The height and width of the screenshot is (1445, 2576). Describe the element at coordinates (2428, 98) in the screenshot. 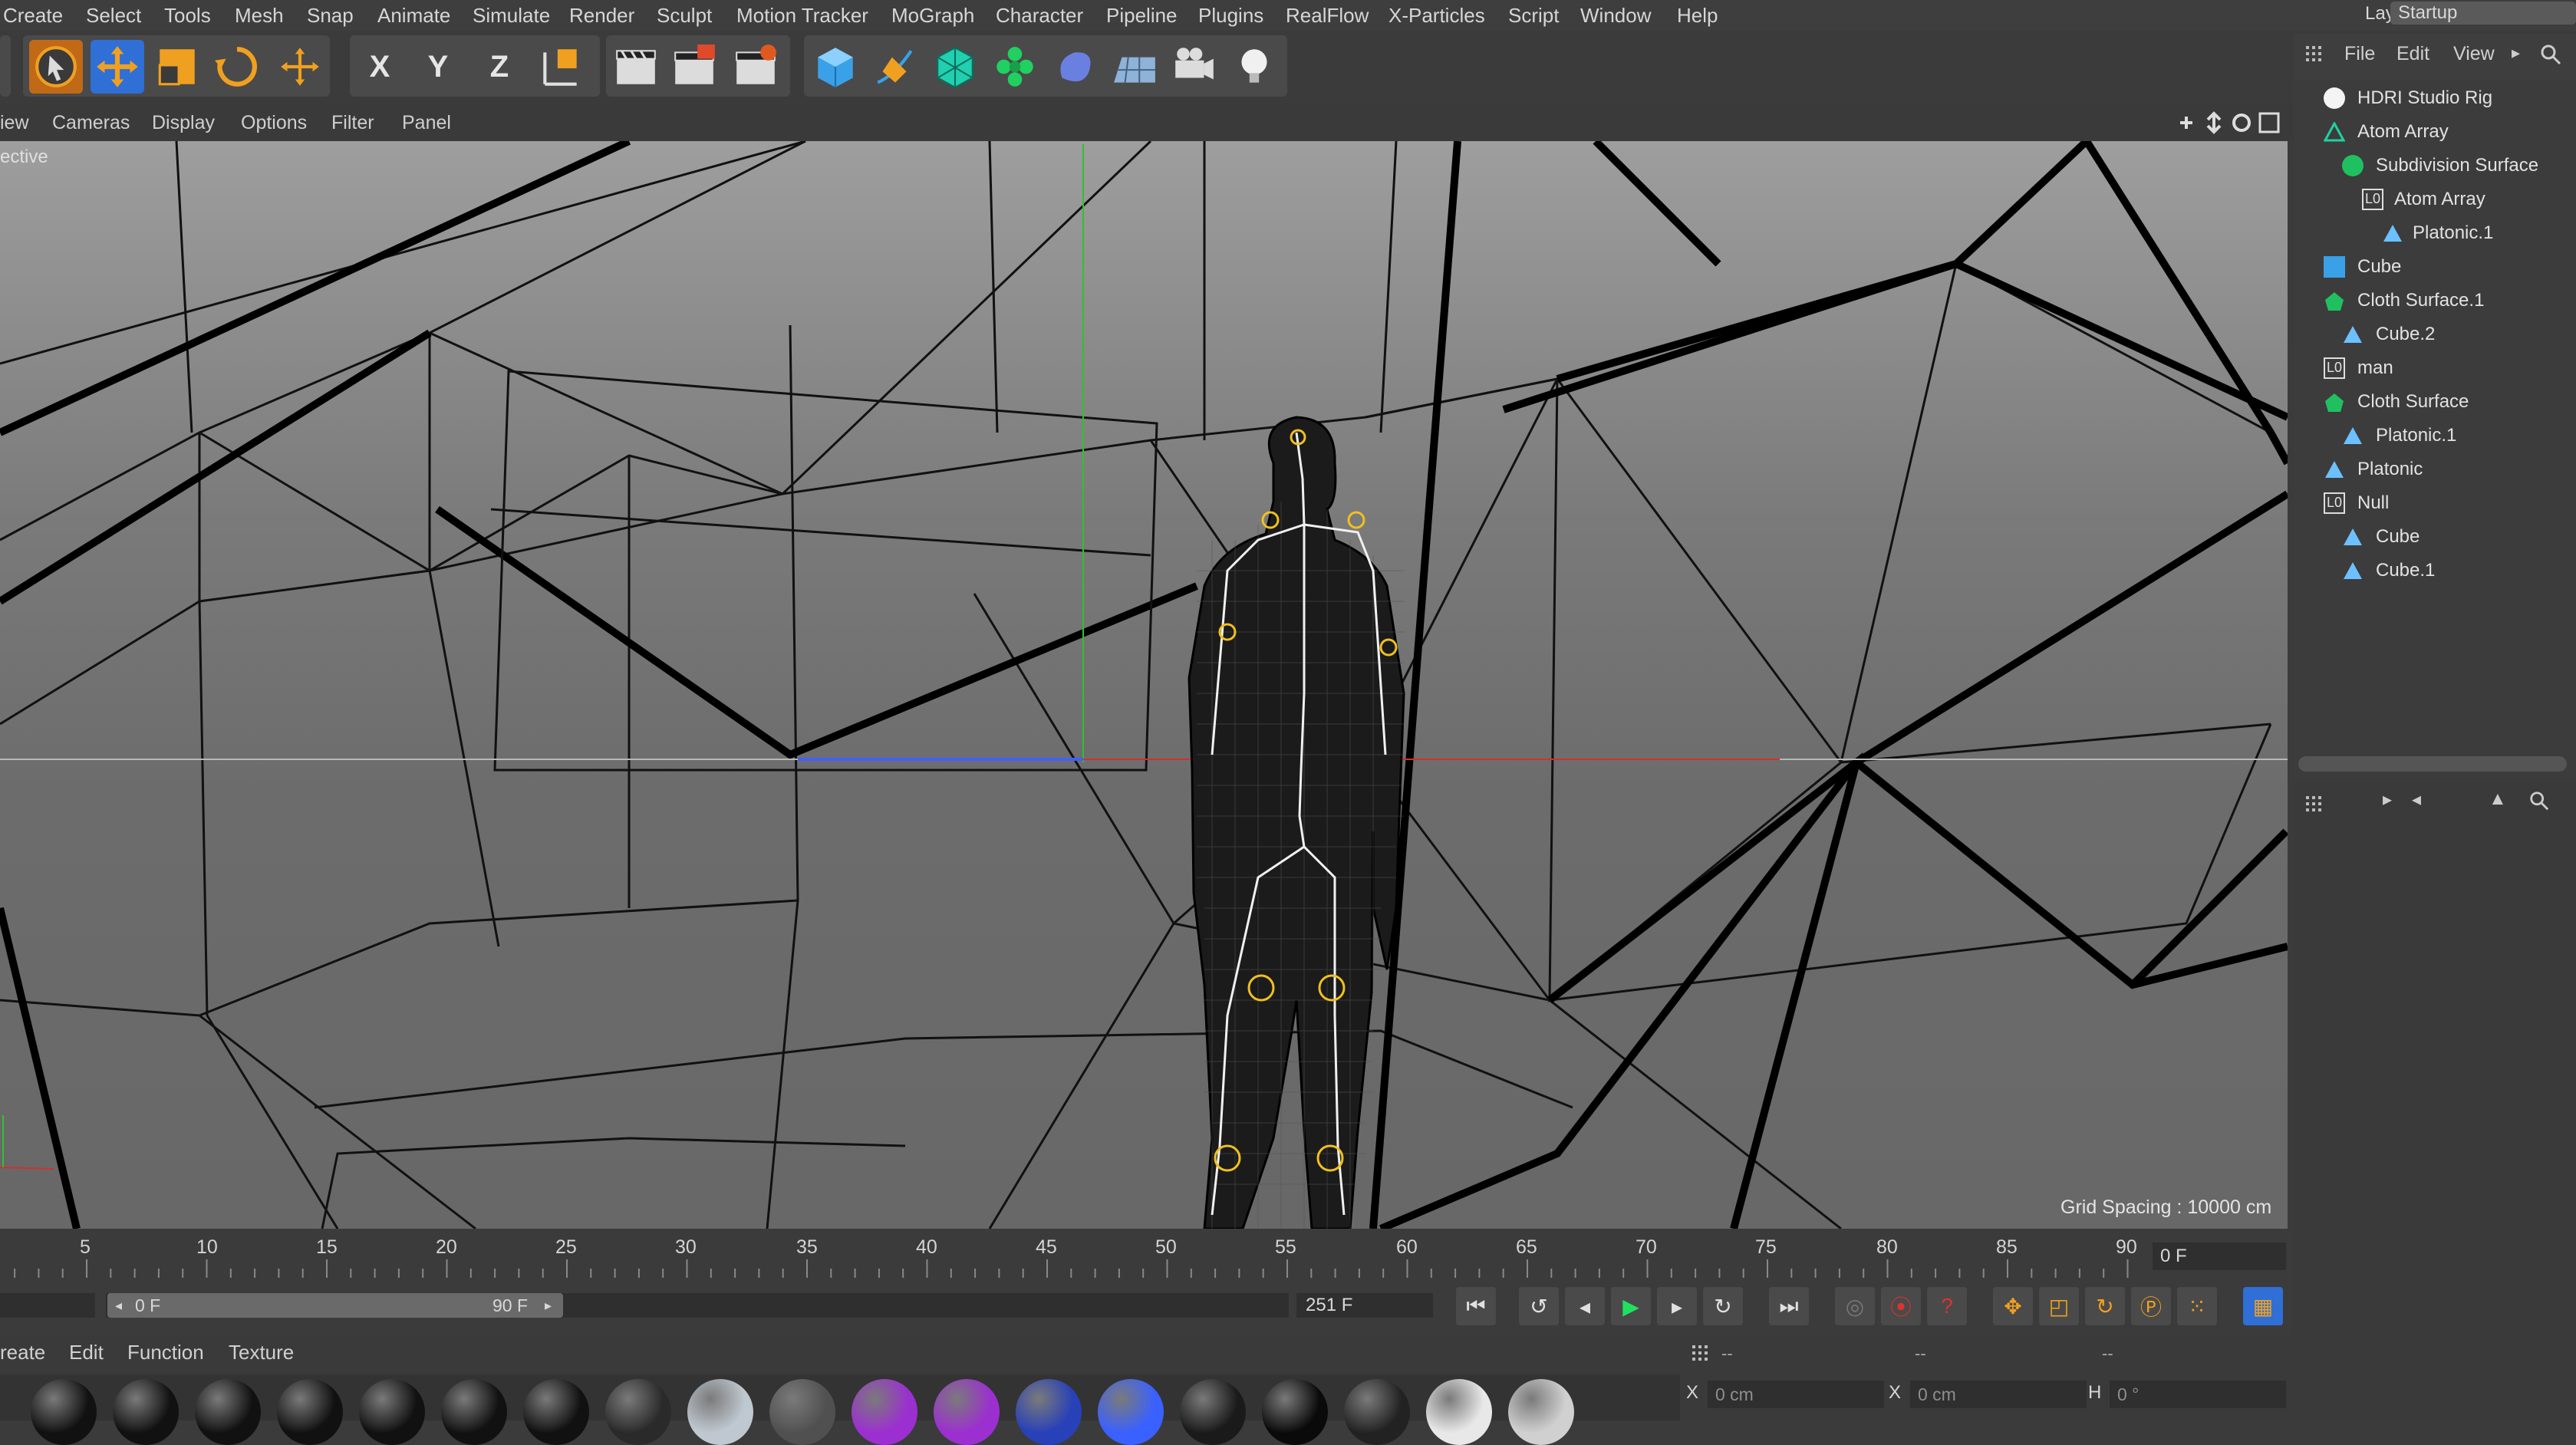

I see `om-row-hdri-studio-rig: HDRI Studio Rig` at that location.